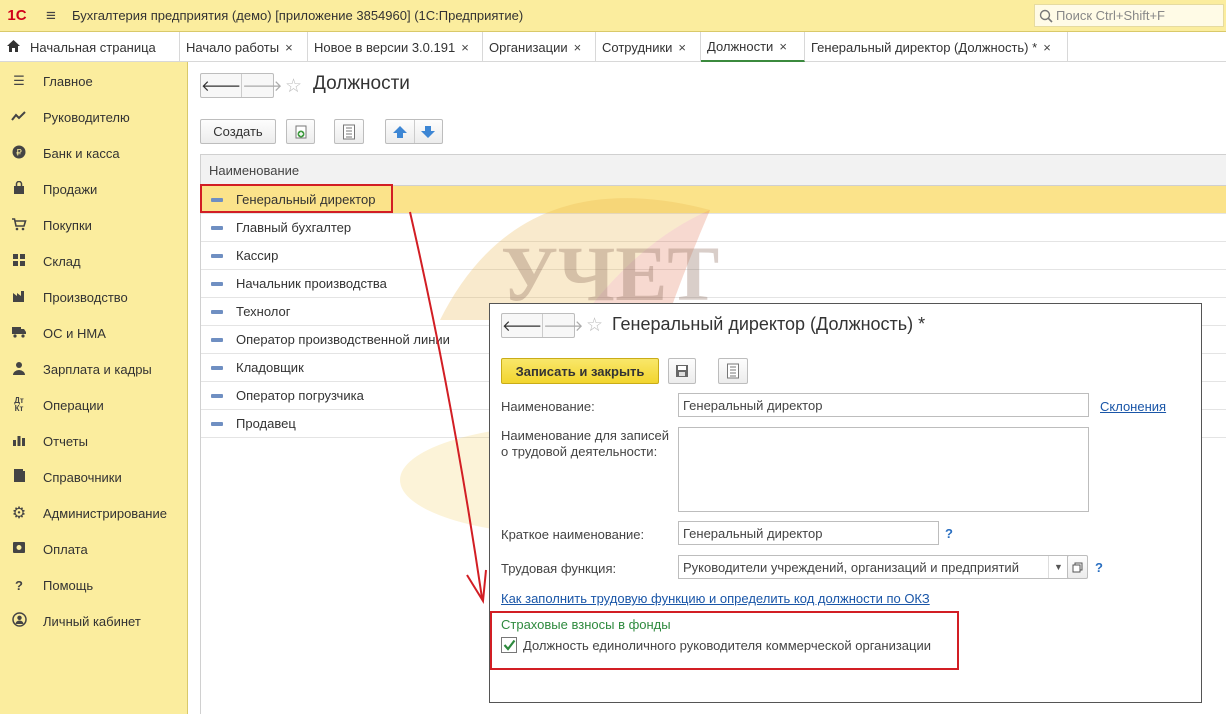 This screenshot has width=1226, height=714. What do you see at coordinates (93, 261) in the screenshot?
I see `sidebar-item-warehouse: Склад` at bounding box center [93, 261].